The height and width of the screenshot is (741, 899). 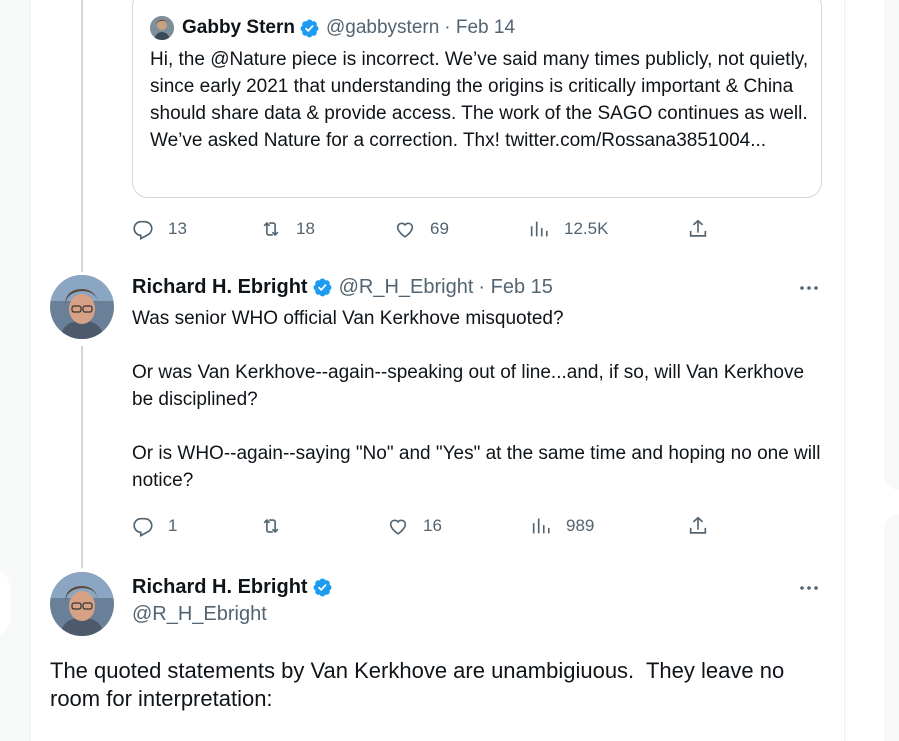 I want to click on author-handle: @gabbystern, so click(x=382, y=28).